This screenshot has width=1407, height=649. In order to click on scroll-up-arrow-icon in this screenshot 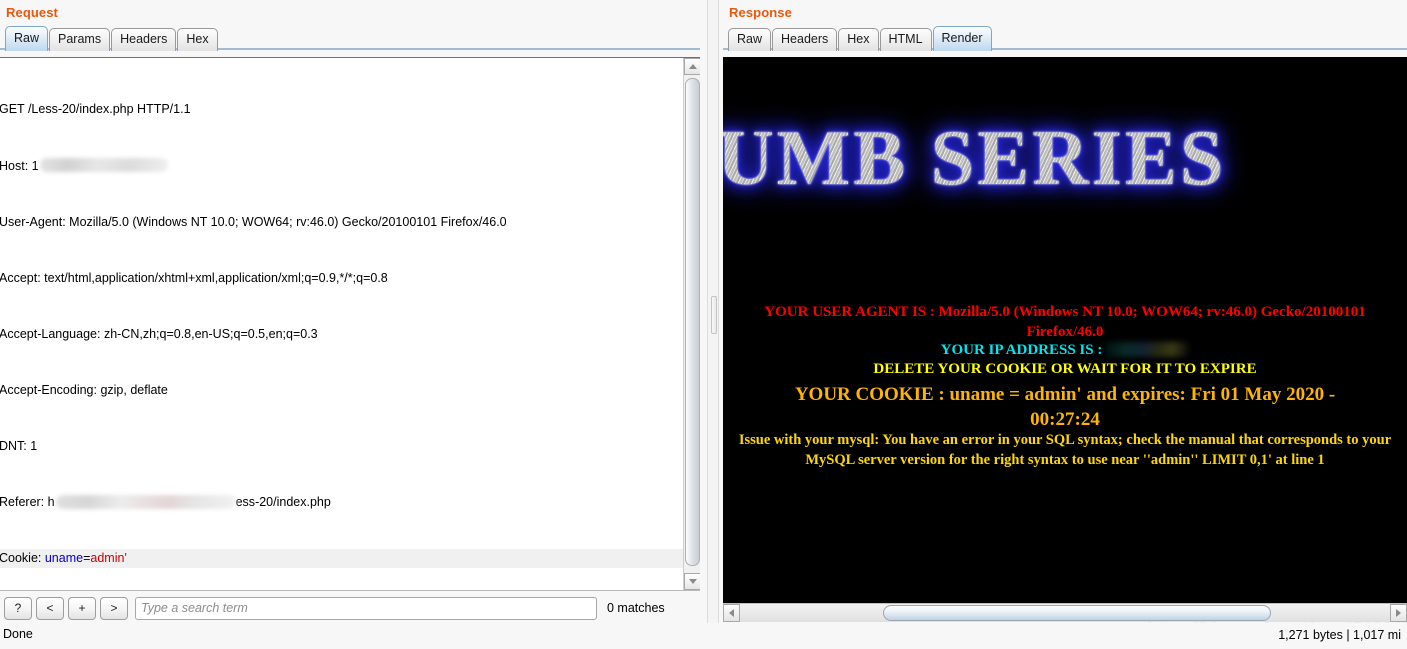, I will do `click(692, 66)`.